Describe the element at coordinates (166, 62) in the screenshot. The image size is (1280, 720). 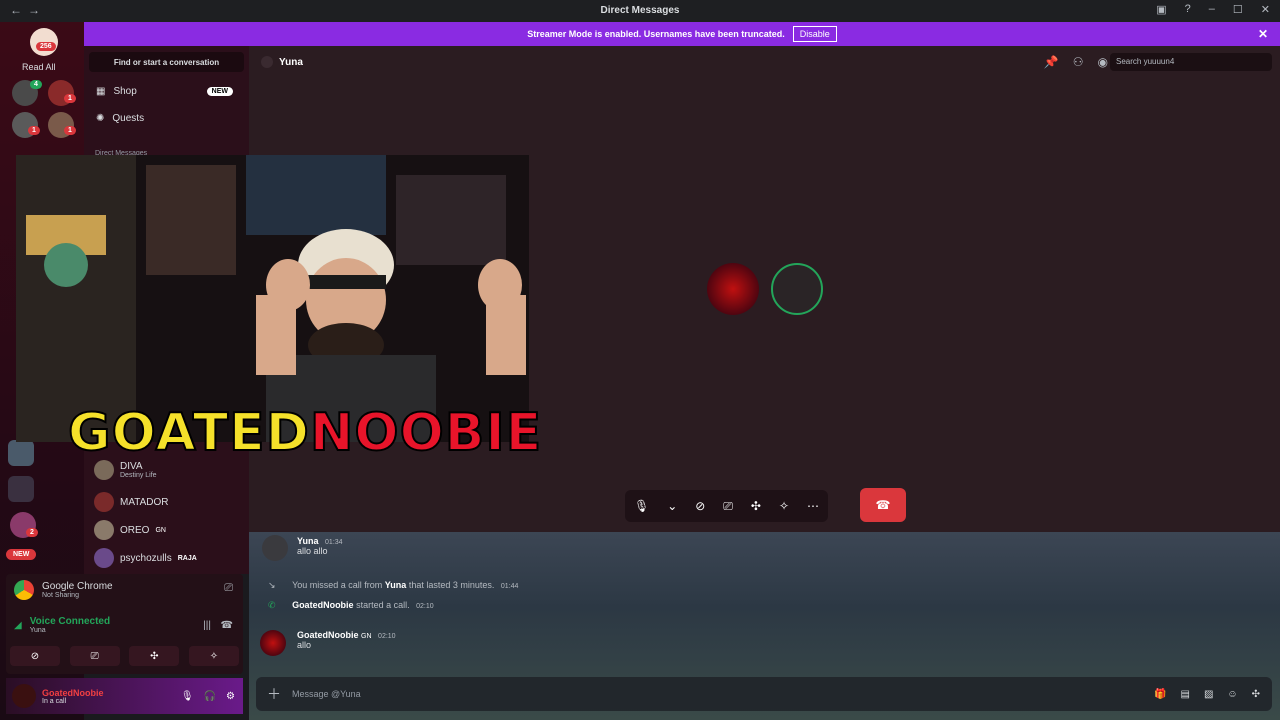
I see `find-conversation-button: Find or start a conversation` at that location.